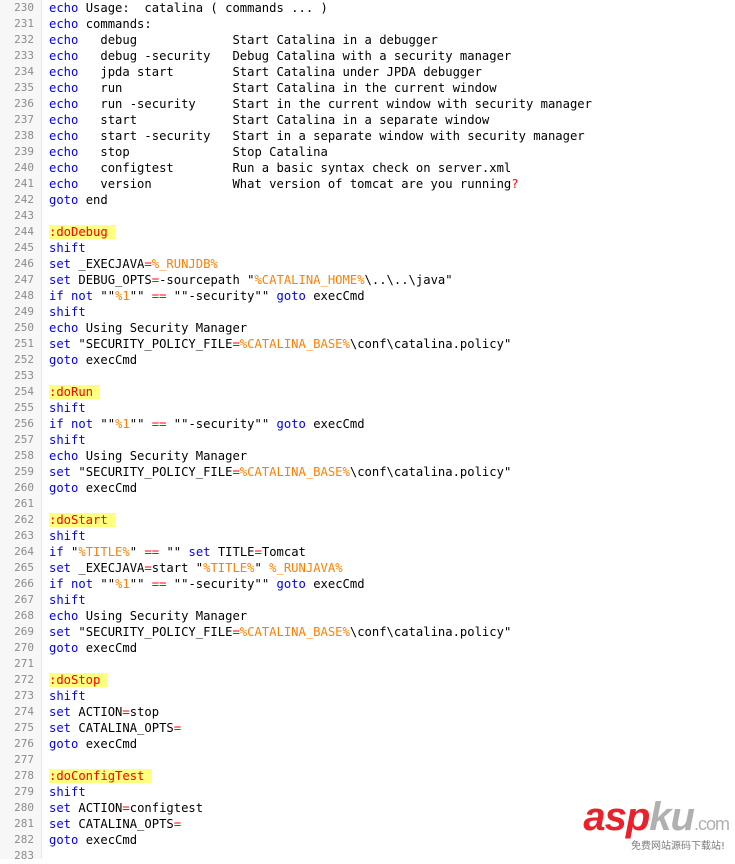 The image size is (735, 864). What do you see at coordinates (367, 232) in the screenshot?
I see `code-line: 244:doDebug` at bounding box center [367, 232].